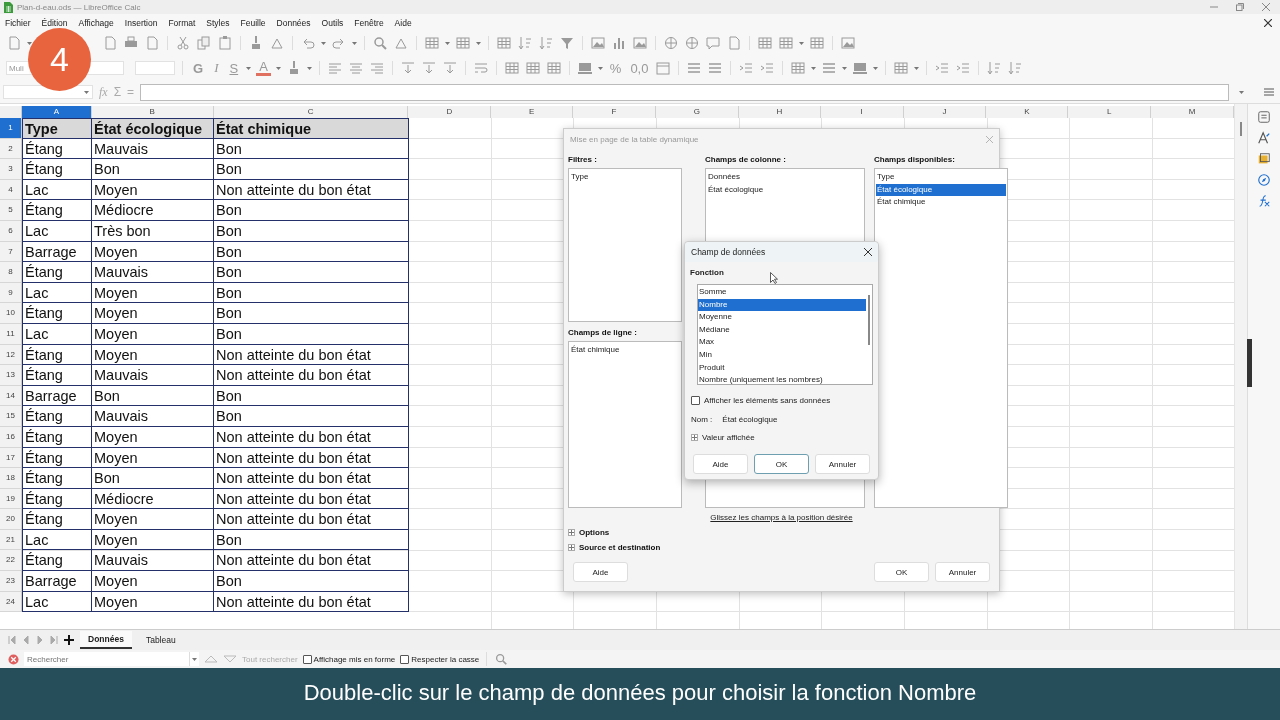 The width and height of the screenshot is (1280, 720). What do you see at coordinates (915, 160) in the screenshot?
I see `field-label: Champs disponibles:` at bounding box center [915, 160].